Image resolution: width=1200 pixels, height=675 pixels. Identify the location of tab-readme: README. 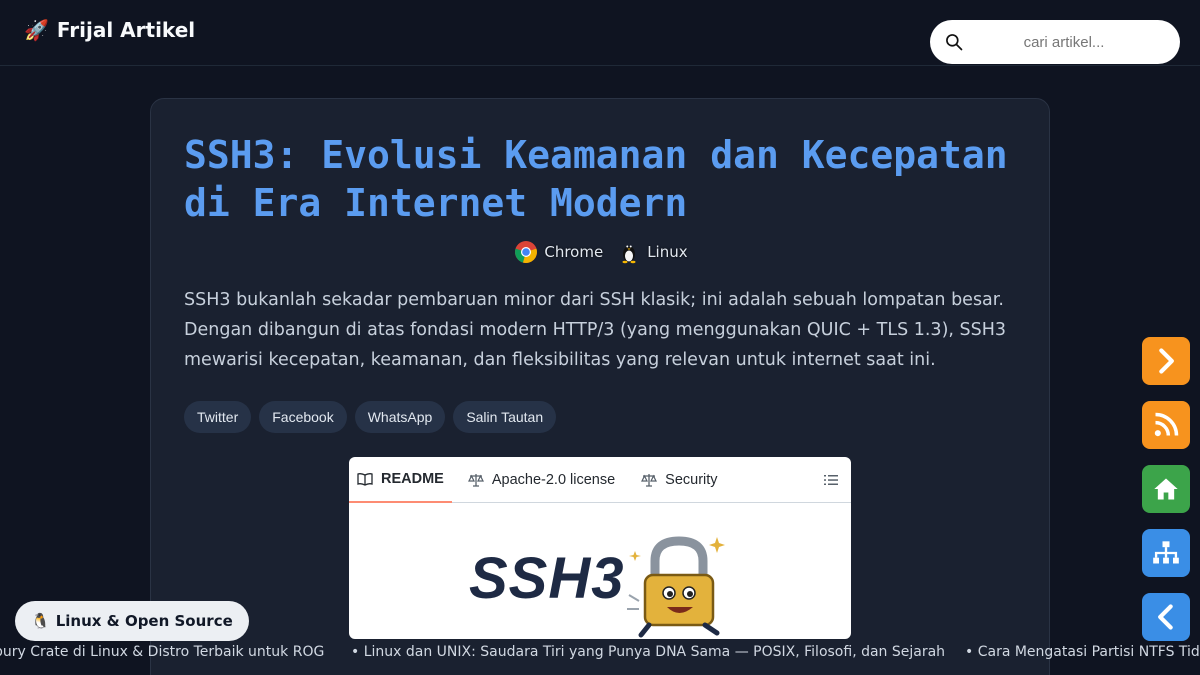
(400, 480).